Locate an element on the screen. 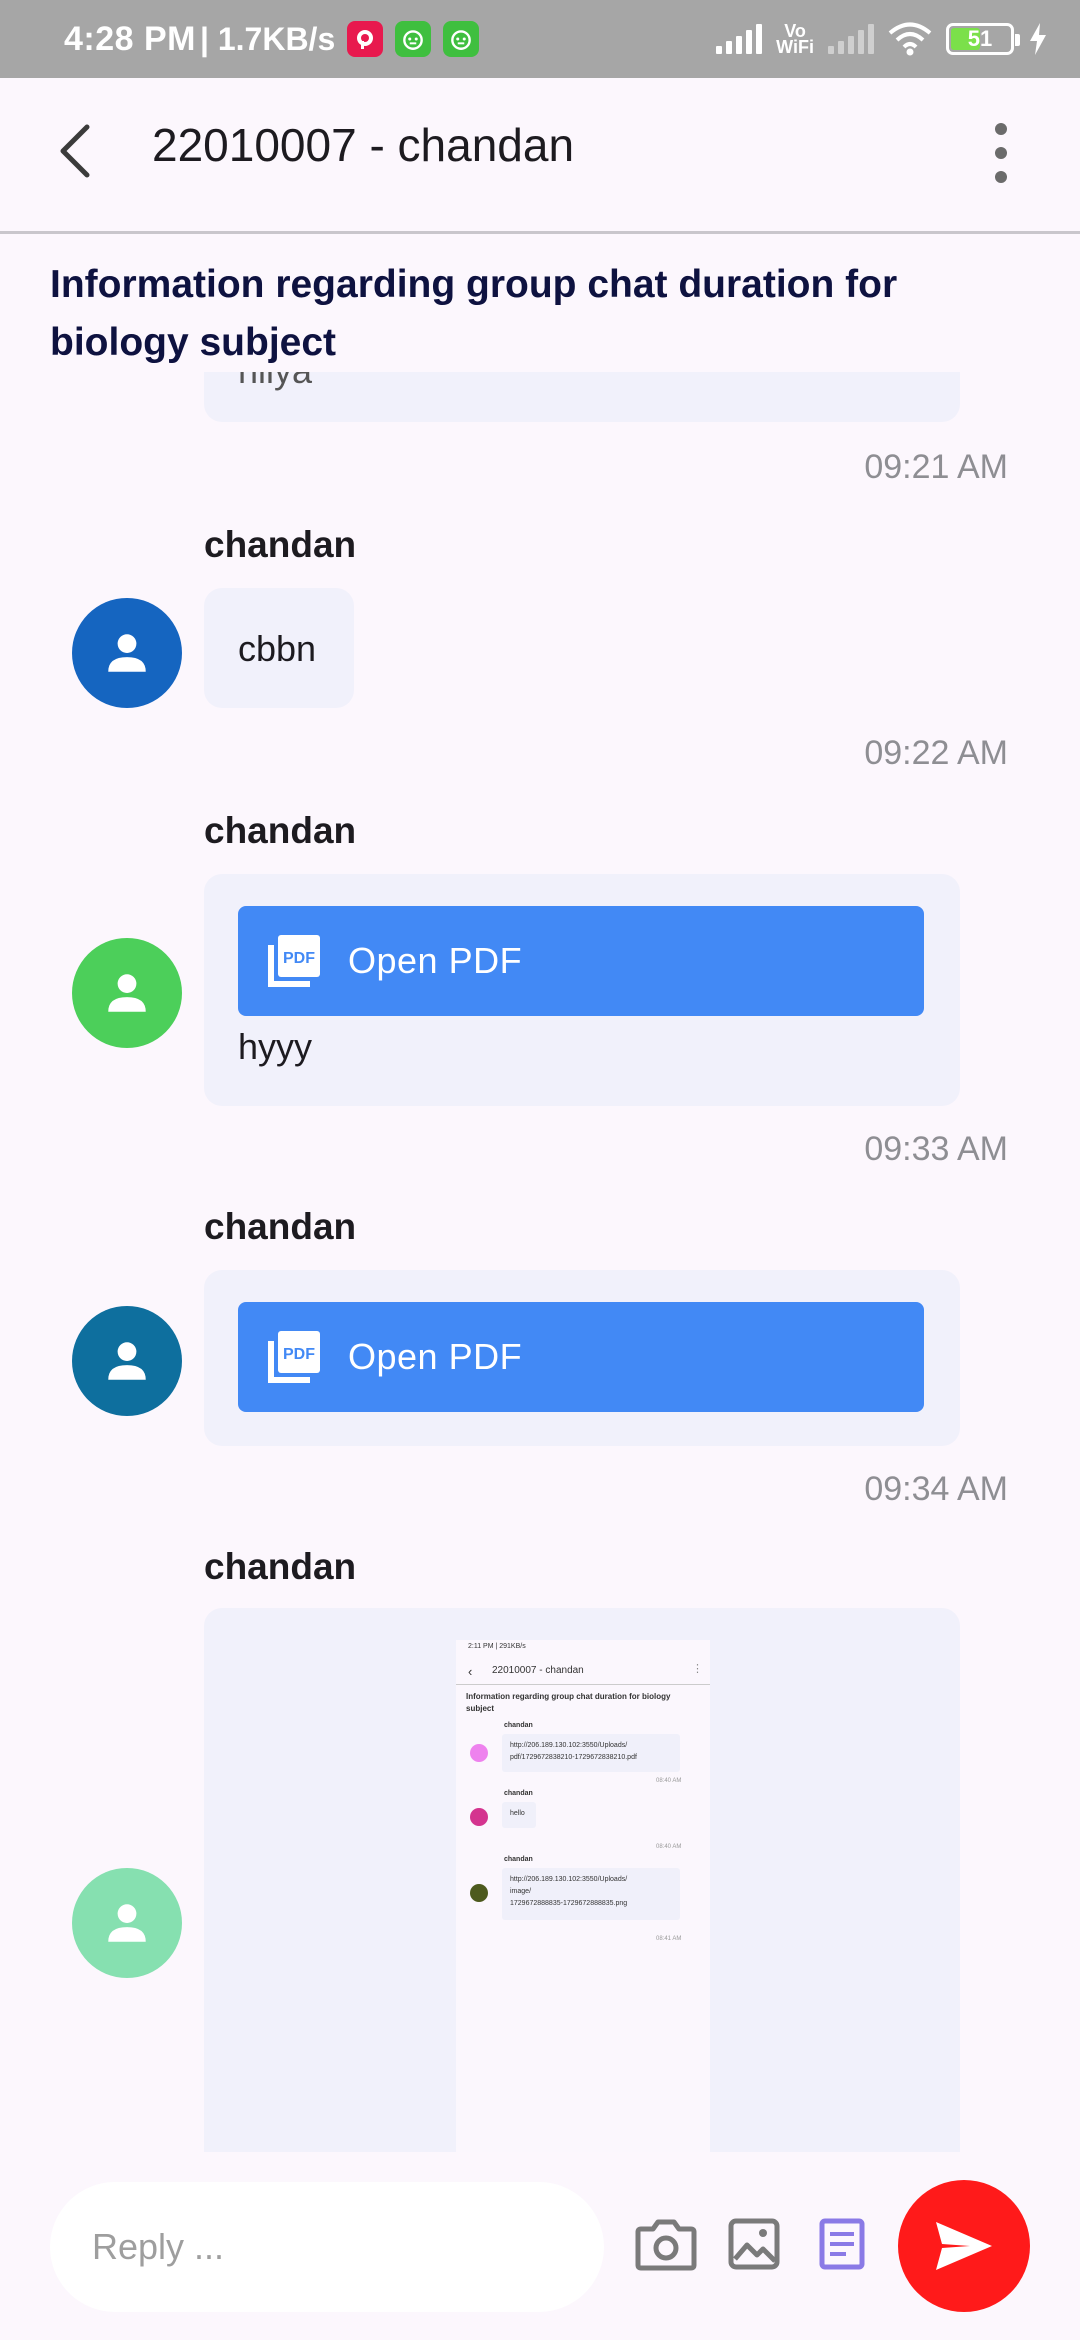 This screenshot has width=1080, height=2340. back-button is located at coordinates (75, 151).